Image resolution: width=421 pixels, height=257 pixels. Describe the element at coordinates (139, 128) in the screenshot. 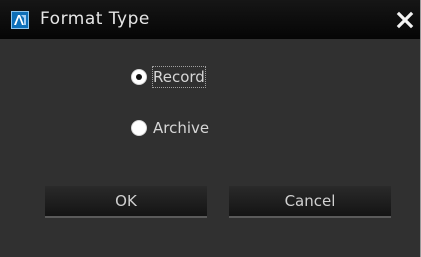

I see `radio-archive-circle` at that location.